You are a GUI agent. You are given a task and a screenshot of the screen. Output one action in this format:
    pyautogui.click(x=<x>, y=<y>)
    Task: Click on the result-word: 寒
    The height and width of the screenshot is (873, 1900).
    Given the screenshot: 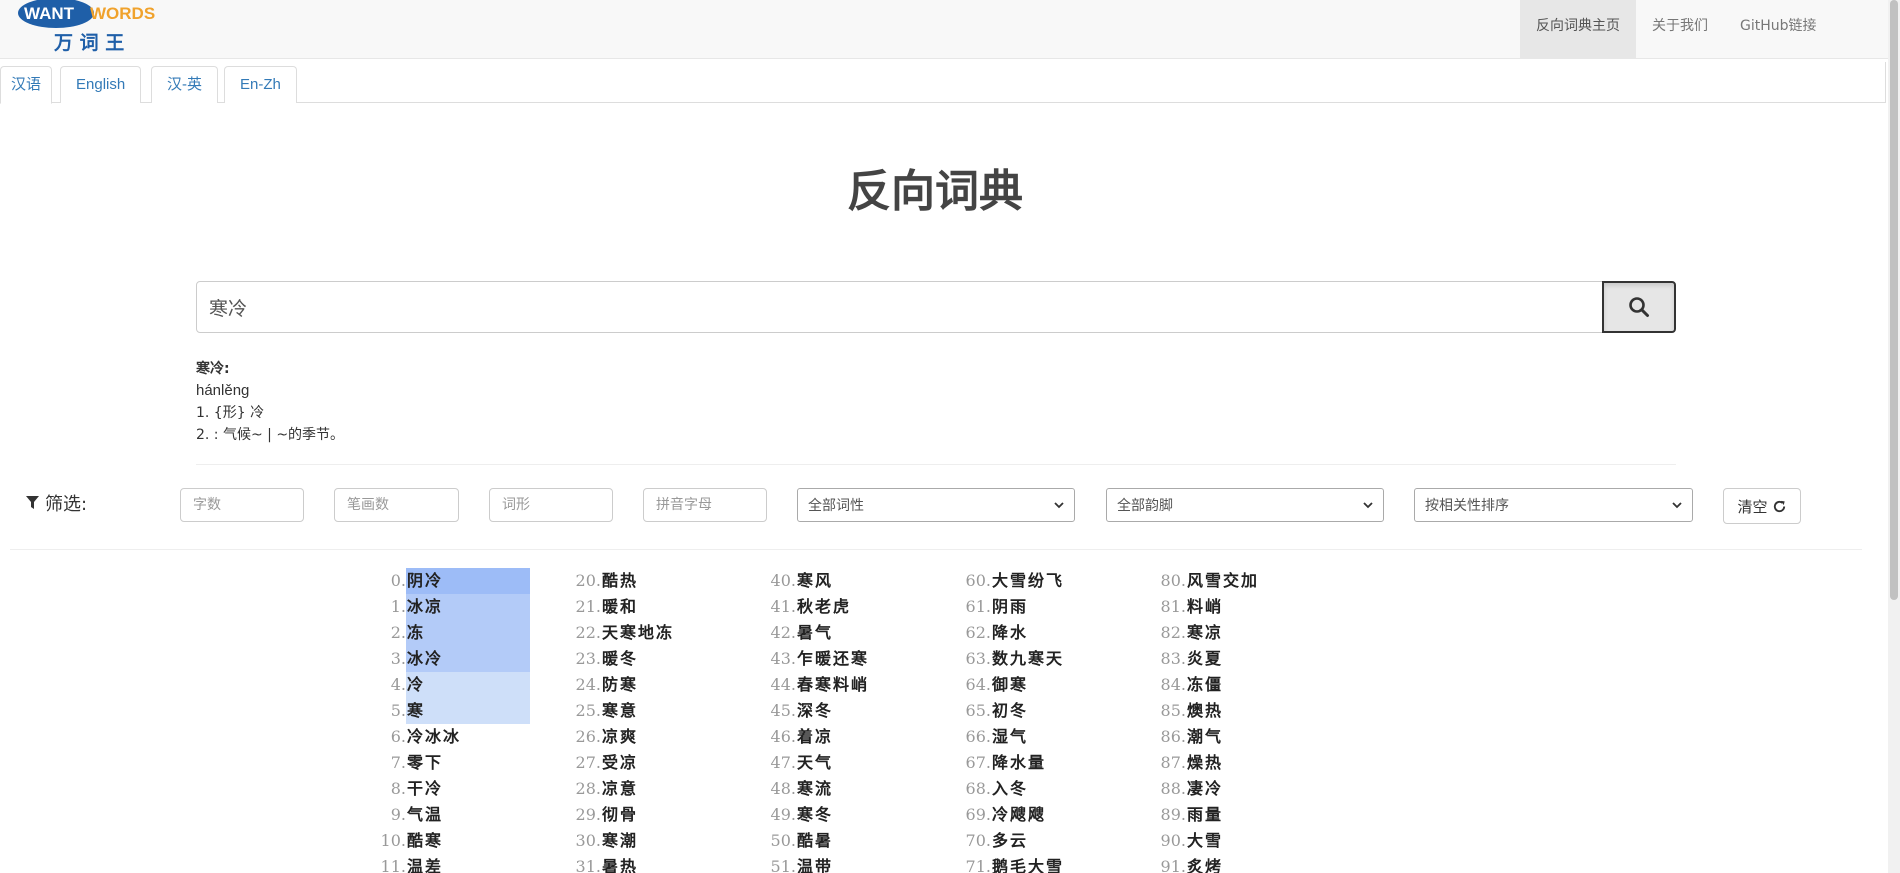 What is the action you would take?
    pyautogui.click(x=468, y=711)
    